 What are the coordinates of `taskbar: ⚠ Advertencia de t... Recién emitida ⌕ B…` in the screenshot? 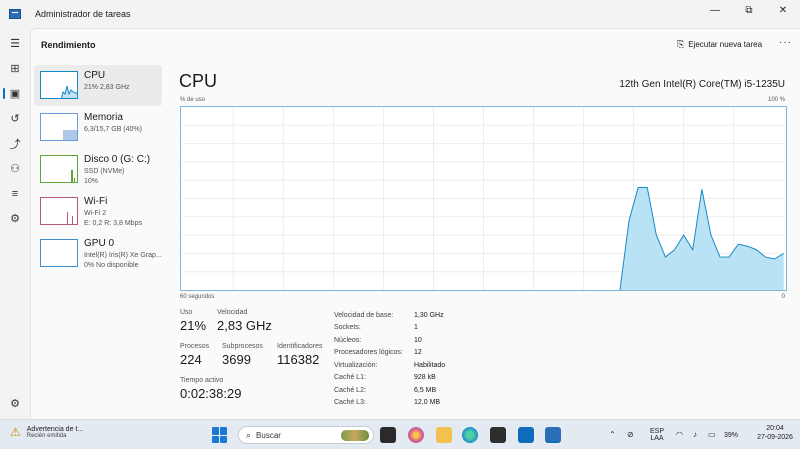 It's located at (400, 434).